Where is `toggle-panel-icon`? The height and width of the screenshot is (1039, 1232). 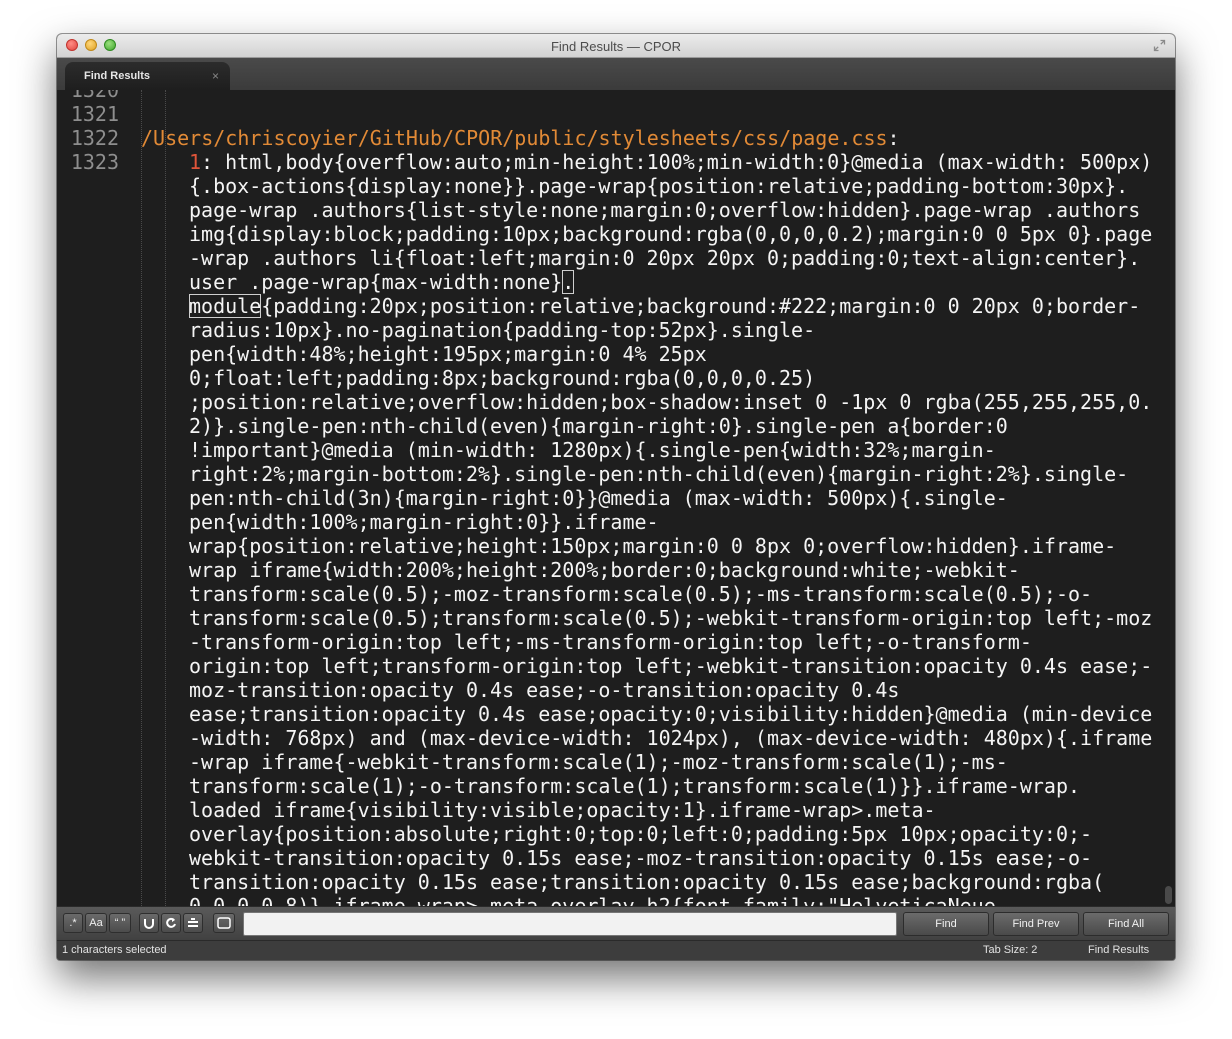
toggle-panel-icon is located at coordinates (224, 923).